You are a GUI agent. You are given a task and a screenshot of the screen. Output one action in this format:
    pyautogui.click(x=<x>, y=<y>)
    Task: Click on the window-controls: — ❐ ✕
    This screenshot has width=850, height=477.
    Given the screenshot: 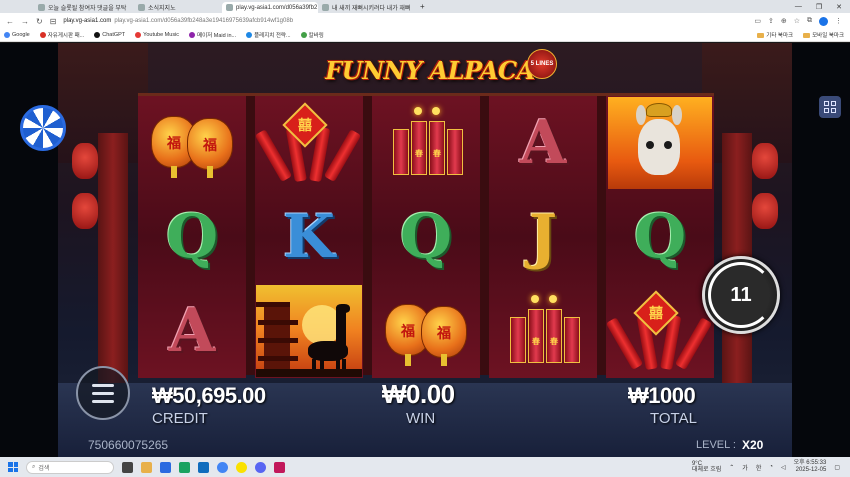 What is the action you would take?
    pyautogui.click(x=822, y=7)
    